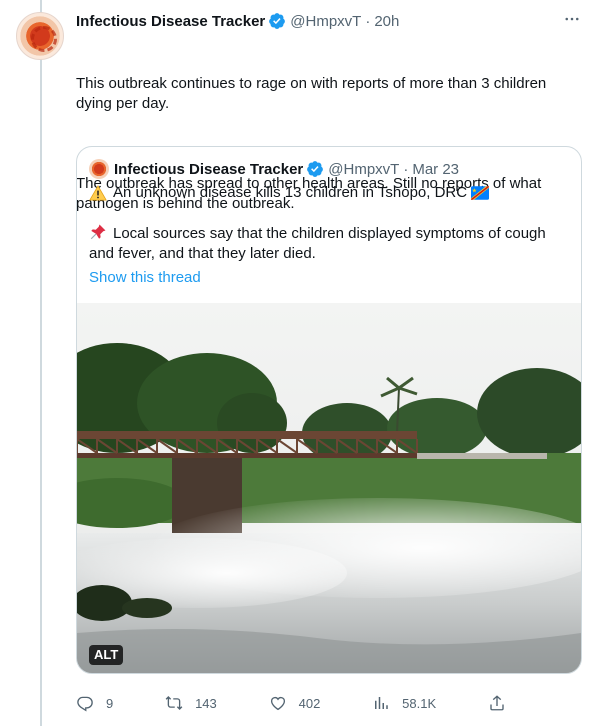  I want to click on alt-text-badge: ALT, so click(106, 655).